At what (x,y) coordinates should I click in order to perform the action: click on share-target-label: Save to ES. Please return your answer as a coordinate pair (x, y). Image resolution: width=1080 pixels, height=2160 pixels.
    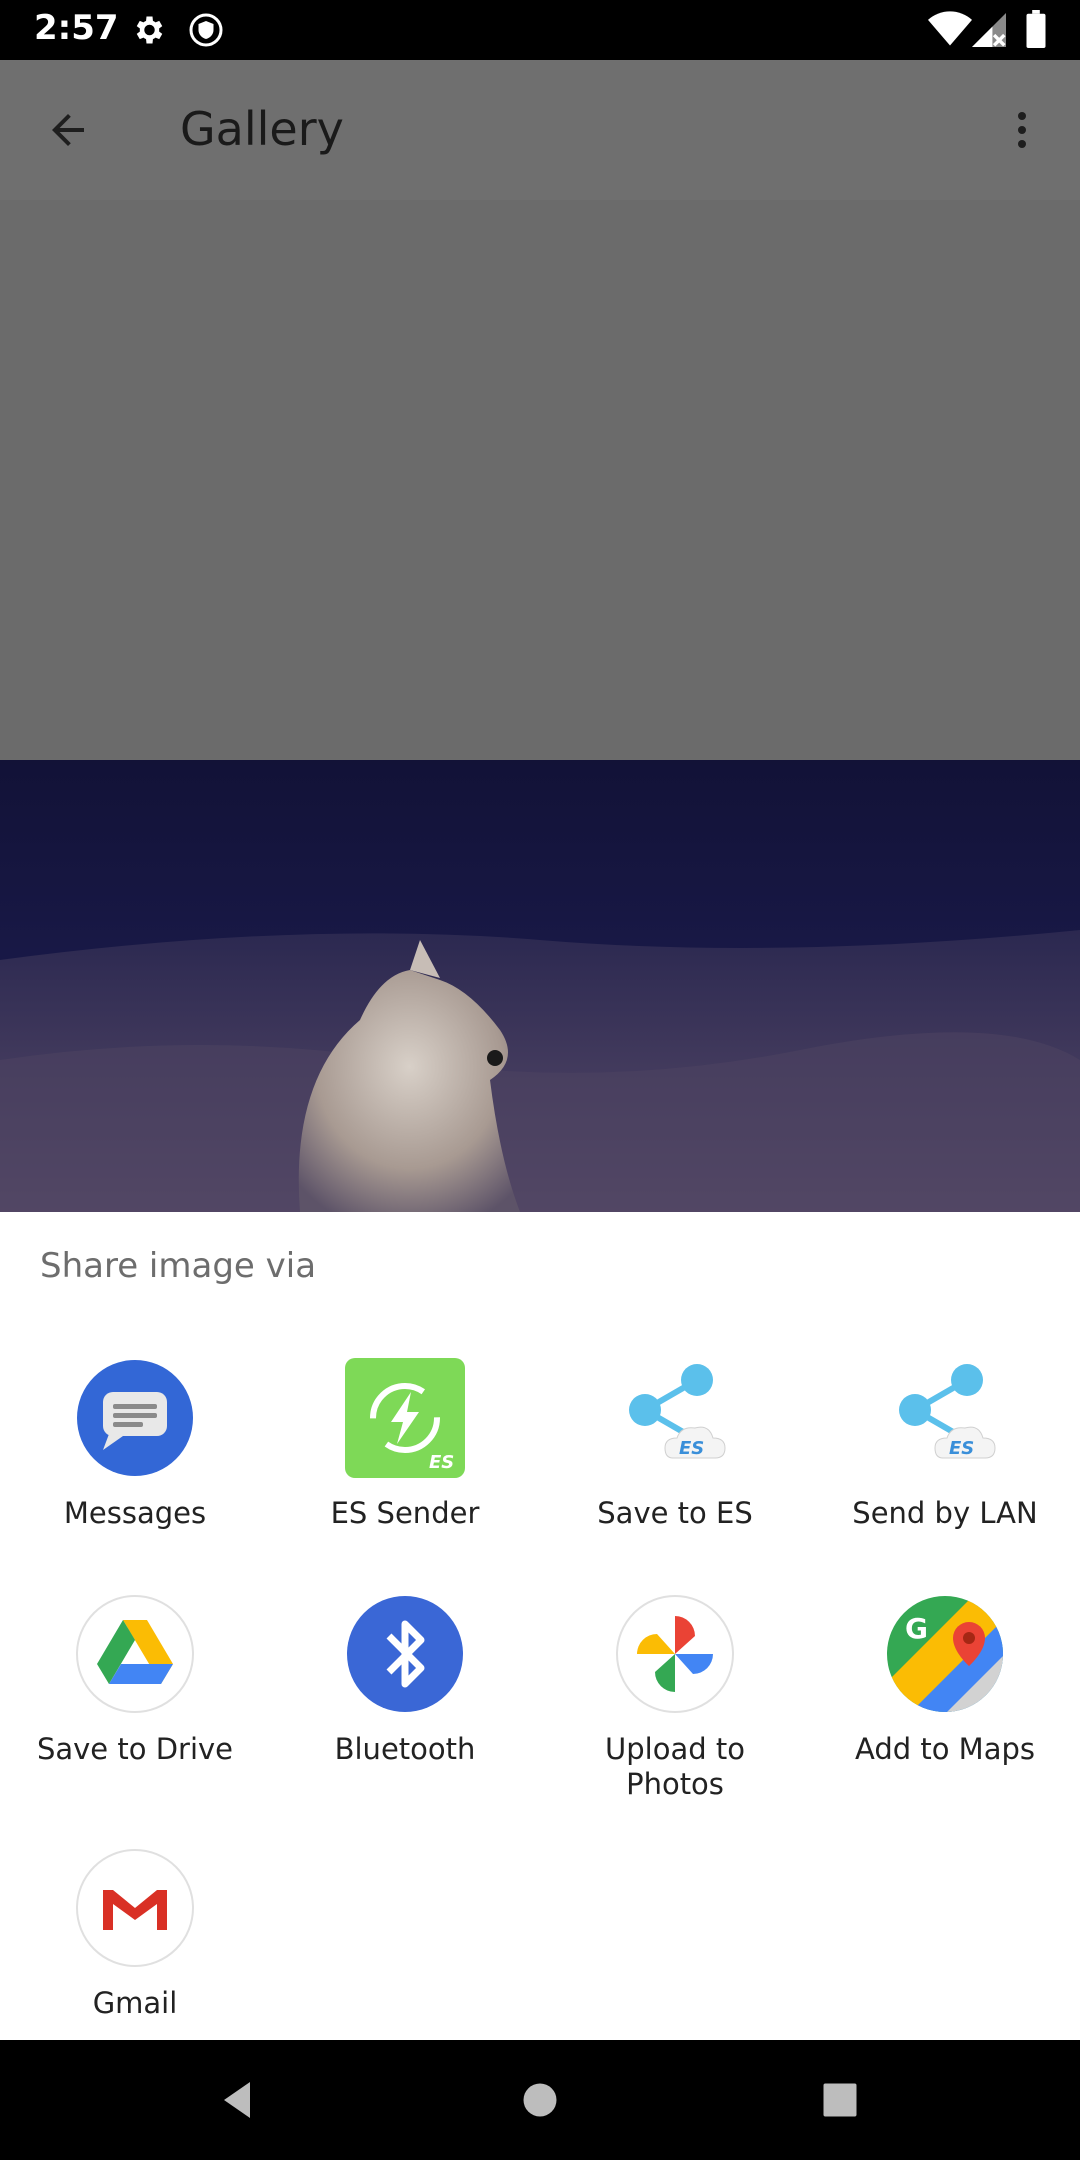
    Looking at the image, I should click on (675, 1513).